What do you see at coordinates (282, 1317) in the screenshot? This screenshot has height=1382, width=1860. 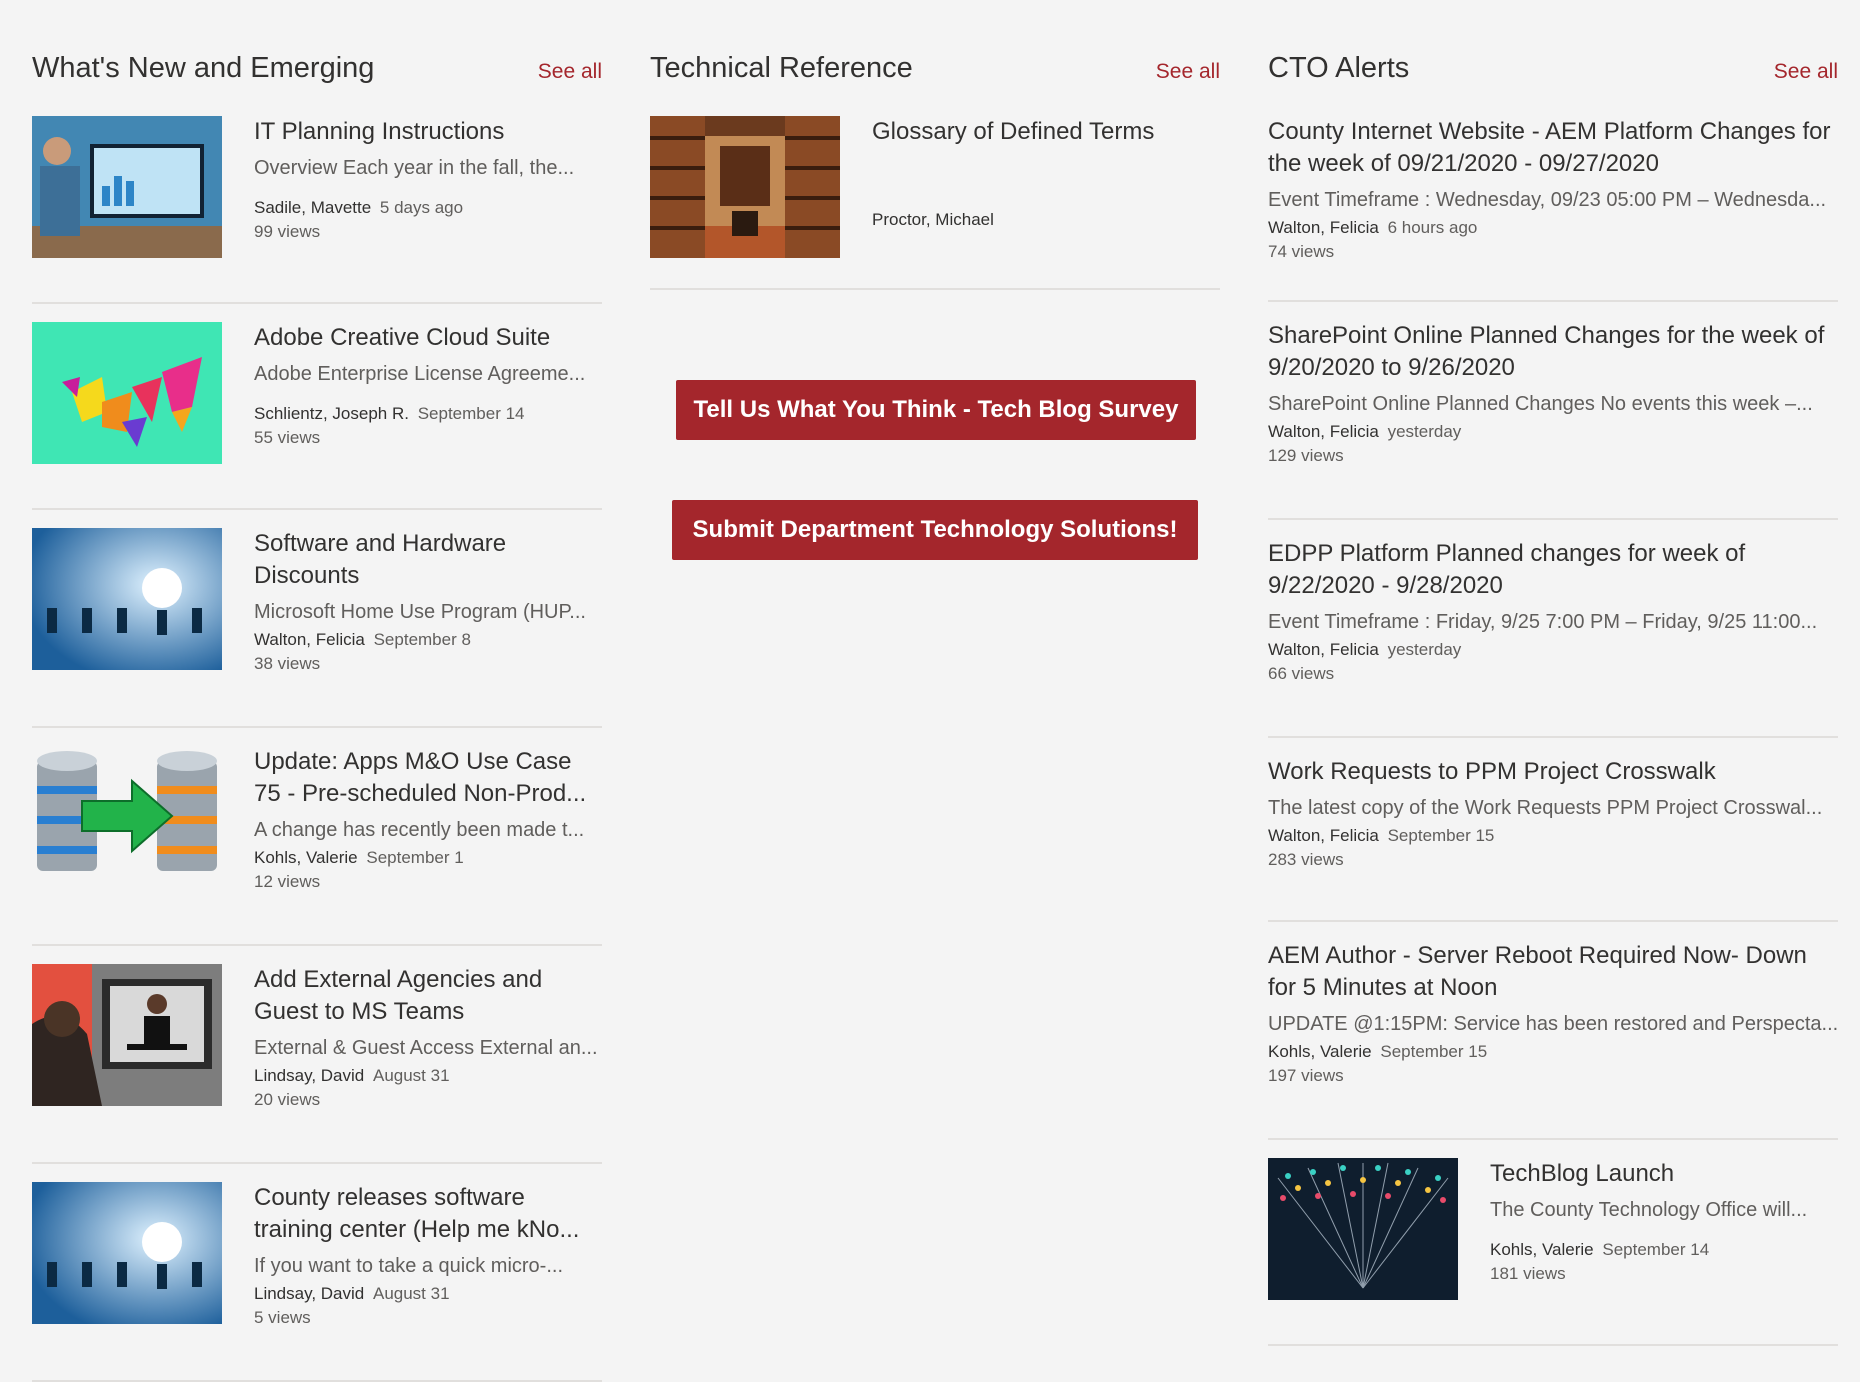 I see `item-views: 5 views` at bounding box center [282, 1317].